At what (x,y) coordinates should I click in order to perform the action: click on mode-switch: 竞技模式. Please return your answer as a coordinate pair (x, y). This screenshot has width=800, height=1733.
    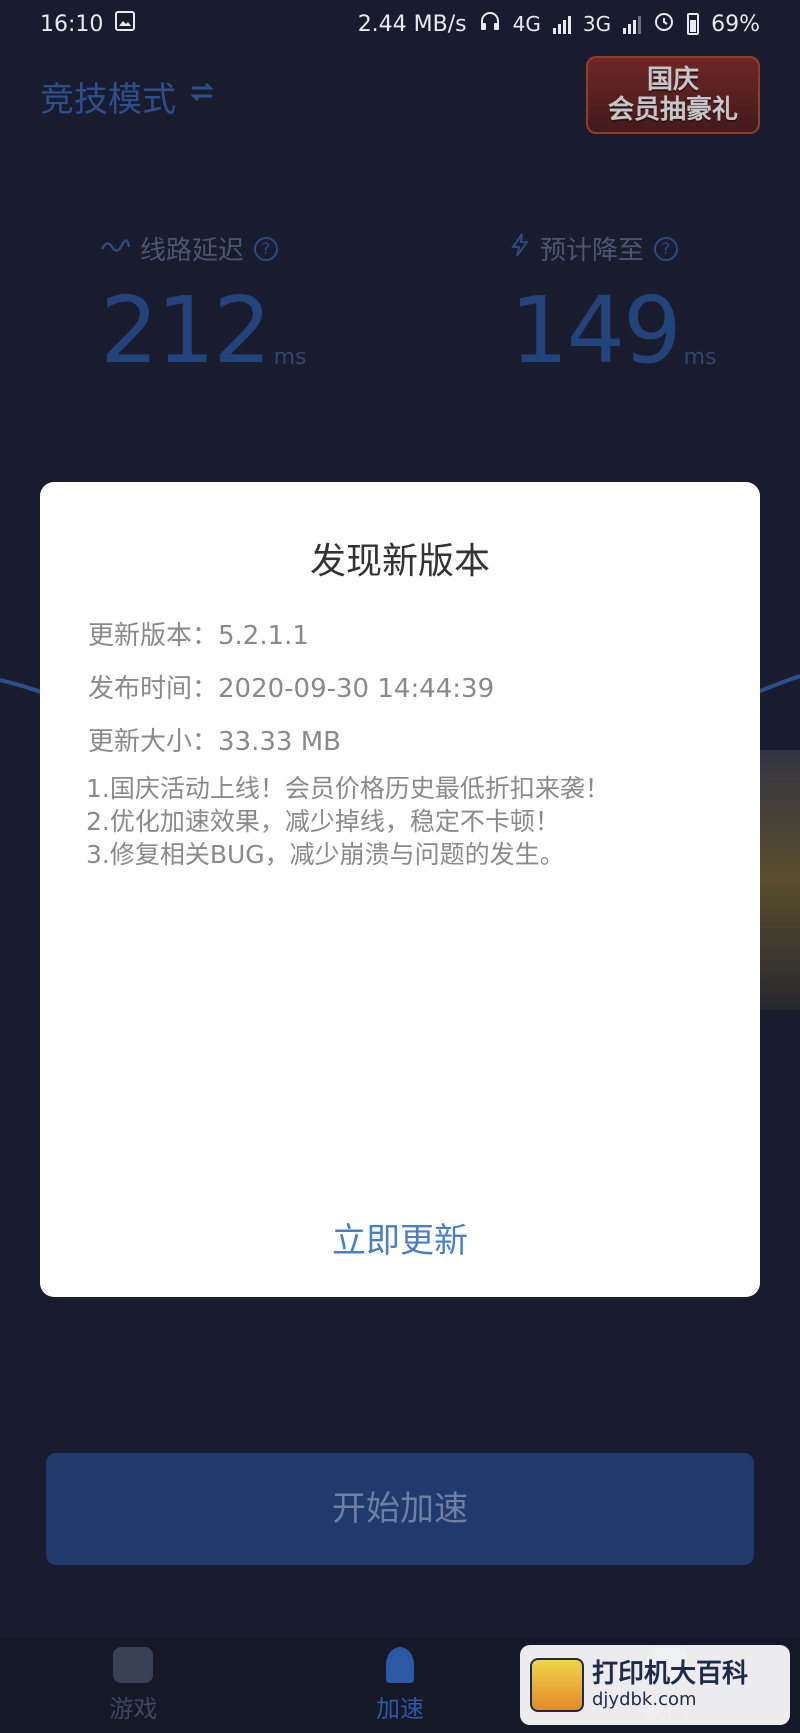
    Looking at the image, I should click on (129, 96).